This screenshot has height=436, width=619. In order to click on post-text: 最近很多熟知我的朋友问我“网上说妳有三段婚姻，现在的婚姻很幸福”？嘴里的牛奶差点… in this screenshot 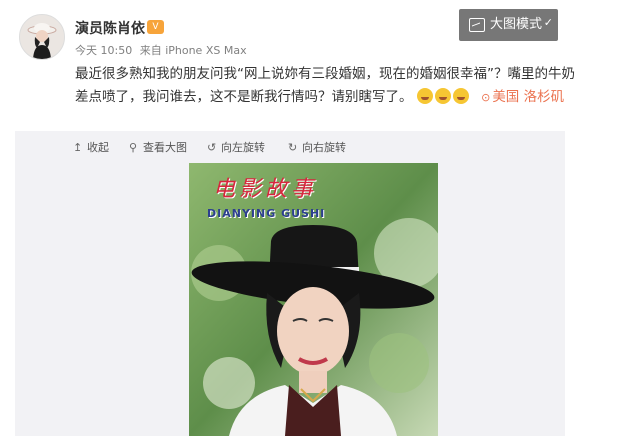, I will do `click(330, 86)`.